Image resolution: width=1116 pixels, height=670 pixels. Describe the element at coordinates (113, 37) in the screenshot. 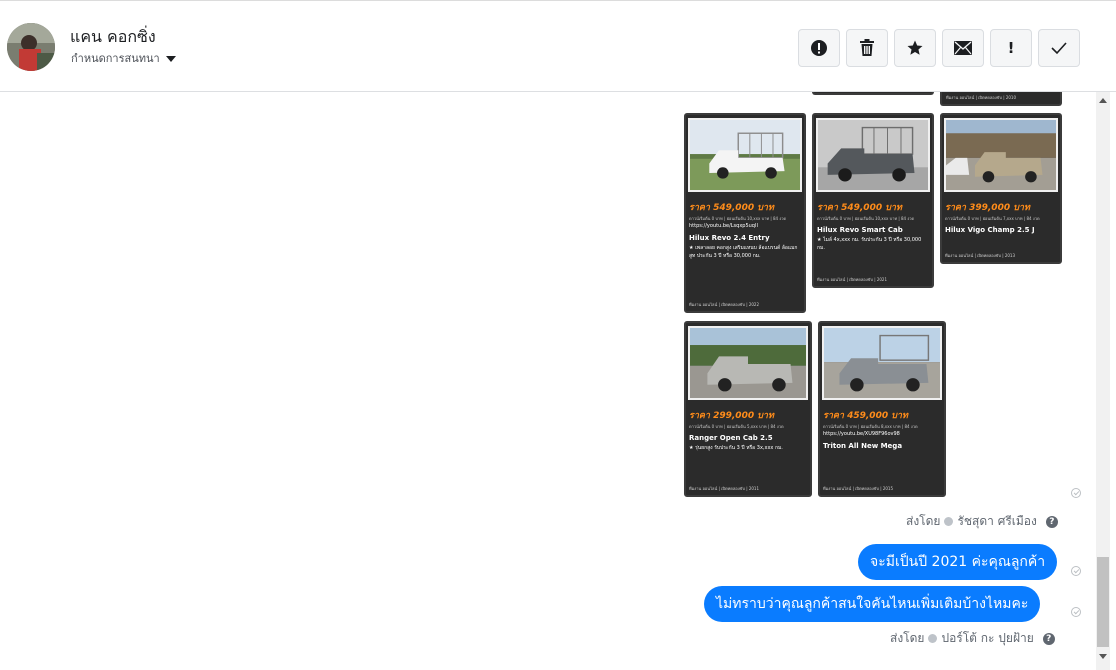

I see `contact-name: แคน คอกซิ่ง` at that location.